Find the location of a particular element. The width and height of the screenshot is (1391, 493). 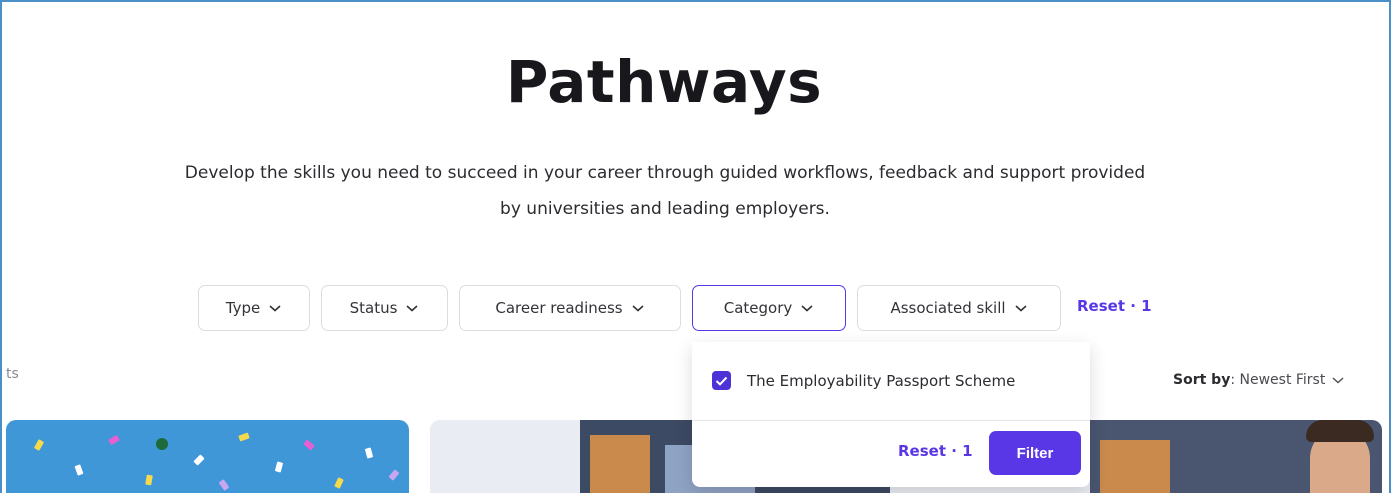

associated-skill-filter: Associated skill is located at coordinates (959, 308).